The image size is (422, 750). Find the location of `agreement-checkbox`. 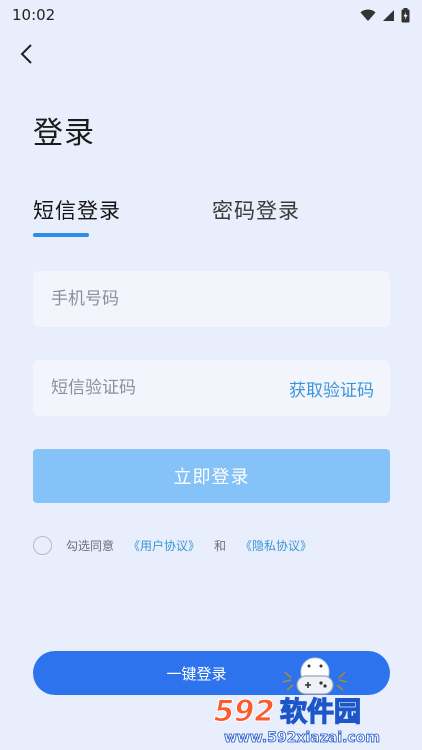

agreement-checkbox is located at coordinates (42, 545).